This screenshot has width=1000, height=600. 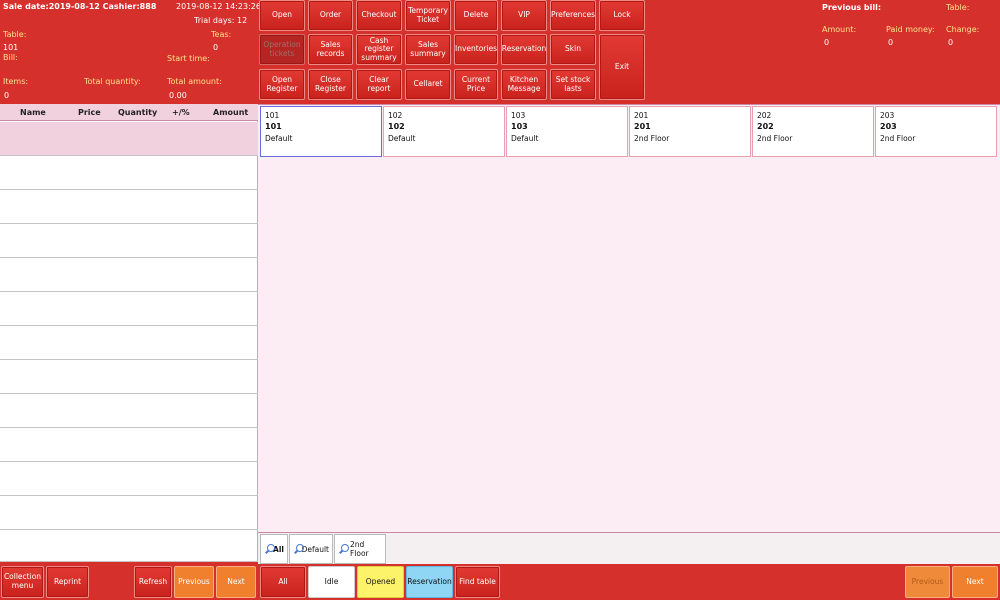 What do you see at coordinates (910, 29) in the screenshot?
I see `previous-paid-label: Paid money:` at bounding box center [910, 29].